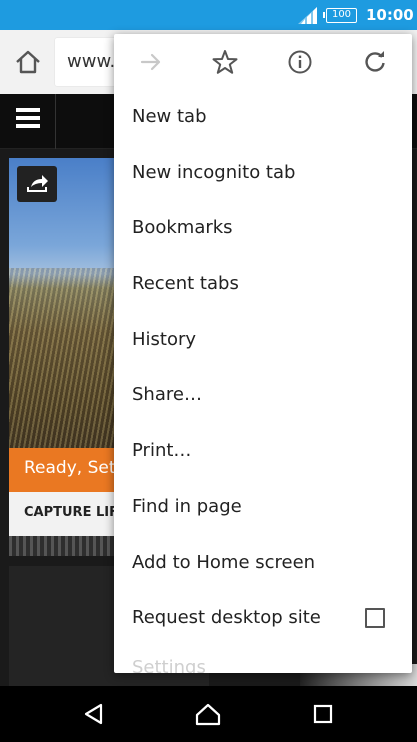 The width and height of the screenshot is (417, 742). I want to click on signal-icon, so click(307, 15).